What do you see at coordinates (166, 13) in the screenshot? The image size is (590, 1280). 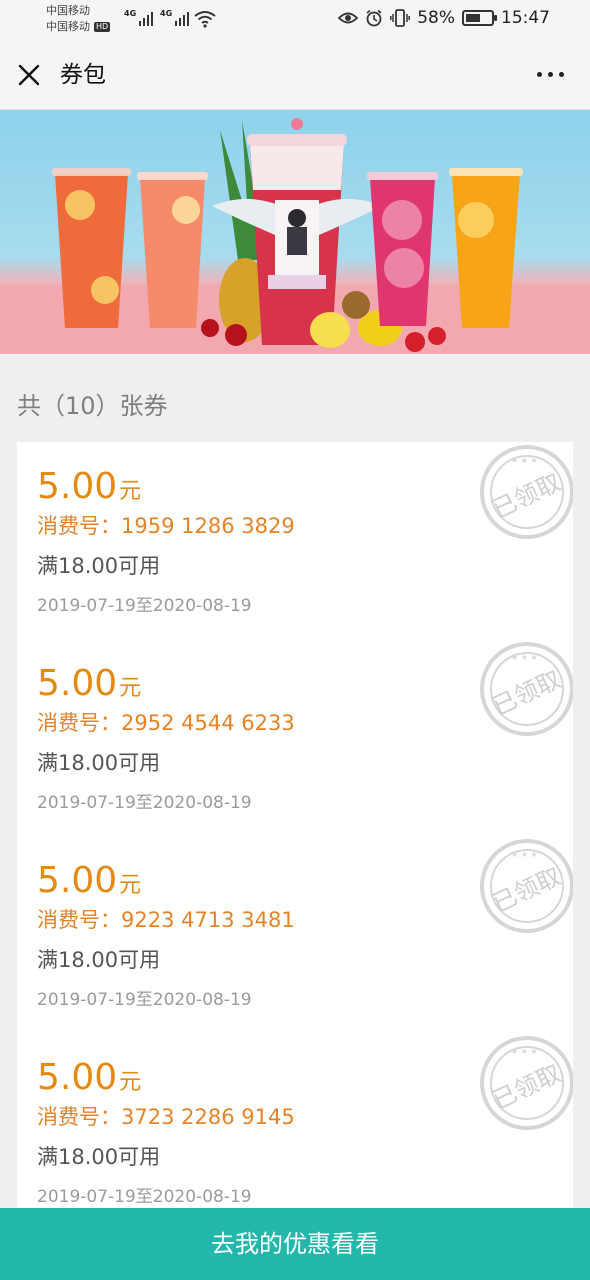 I see `network-type-2: 4G` at bounding box center [166, 13].